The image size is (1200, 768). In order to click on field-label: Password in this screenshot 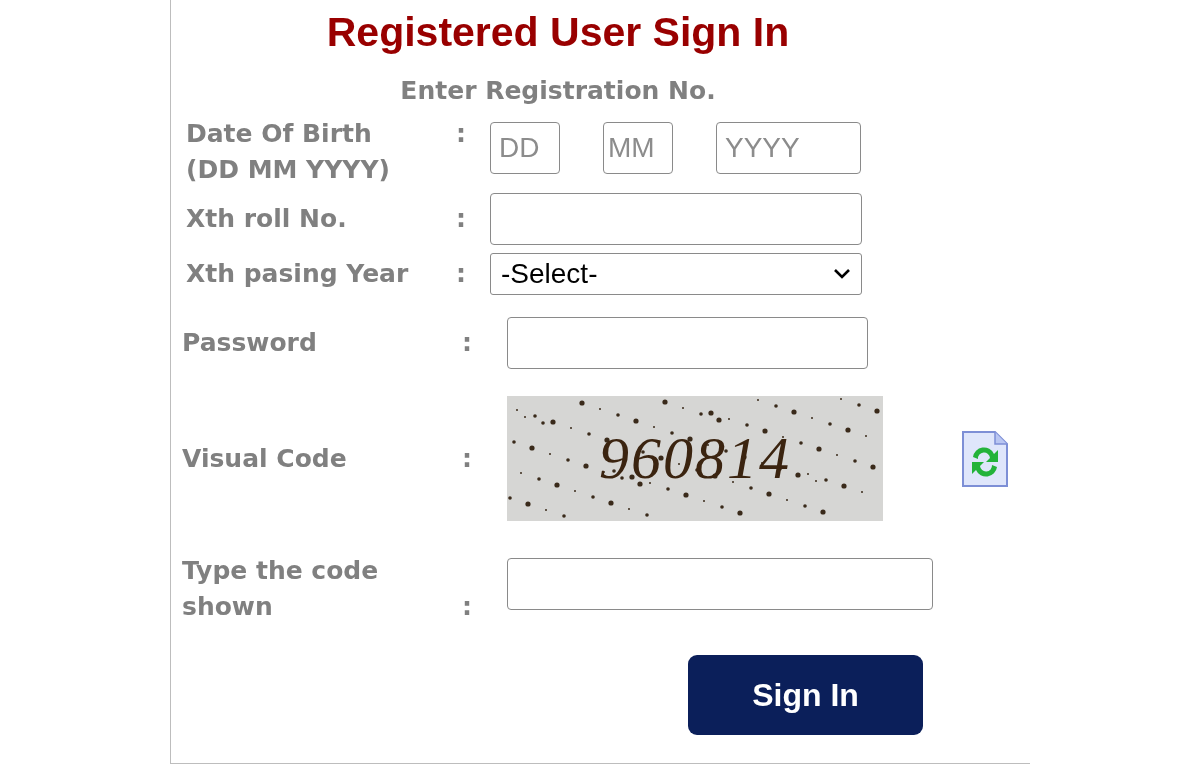, I will do `click(250, 343)`.